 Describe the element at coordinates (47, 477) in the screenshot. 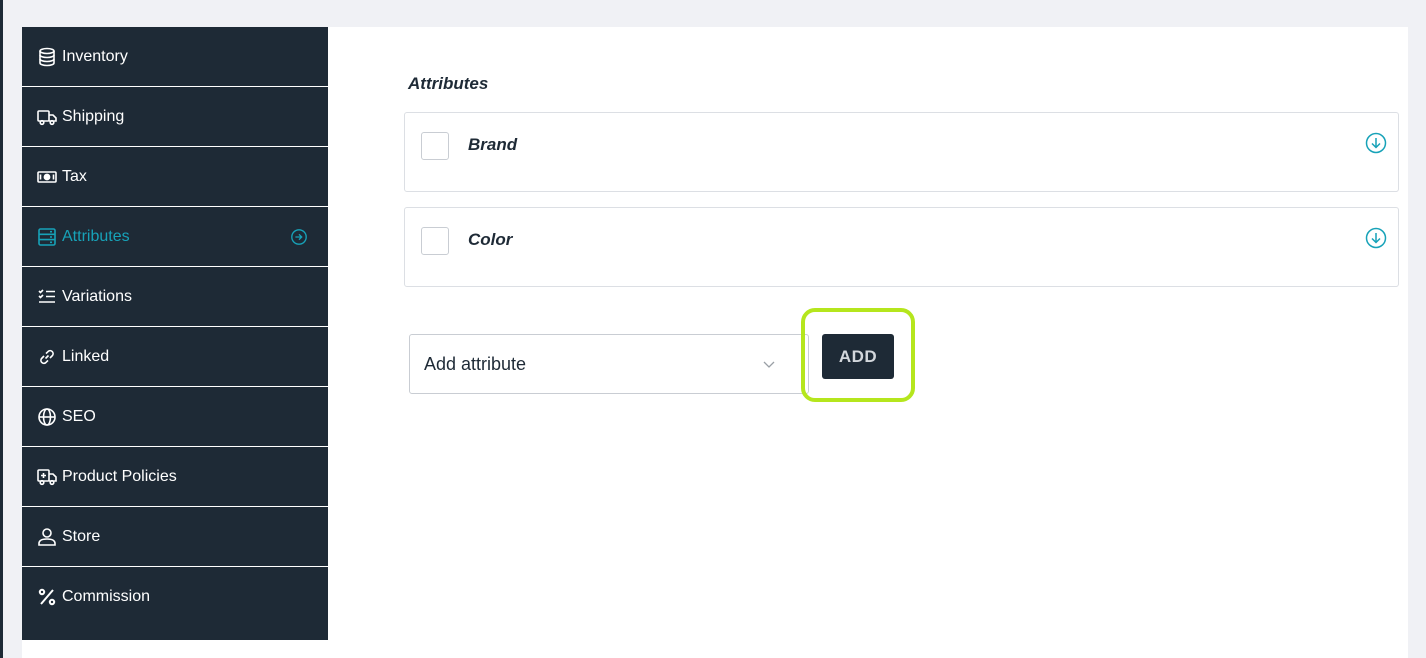

I see `policy-truck-icon` at that location.